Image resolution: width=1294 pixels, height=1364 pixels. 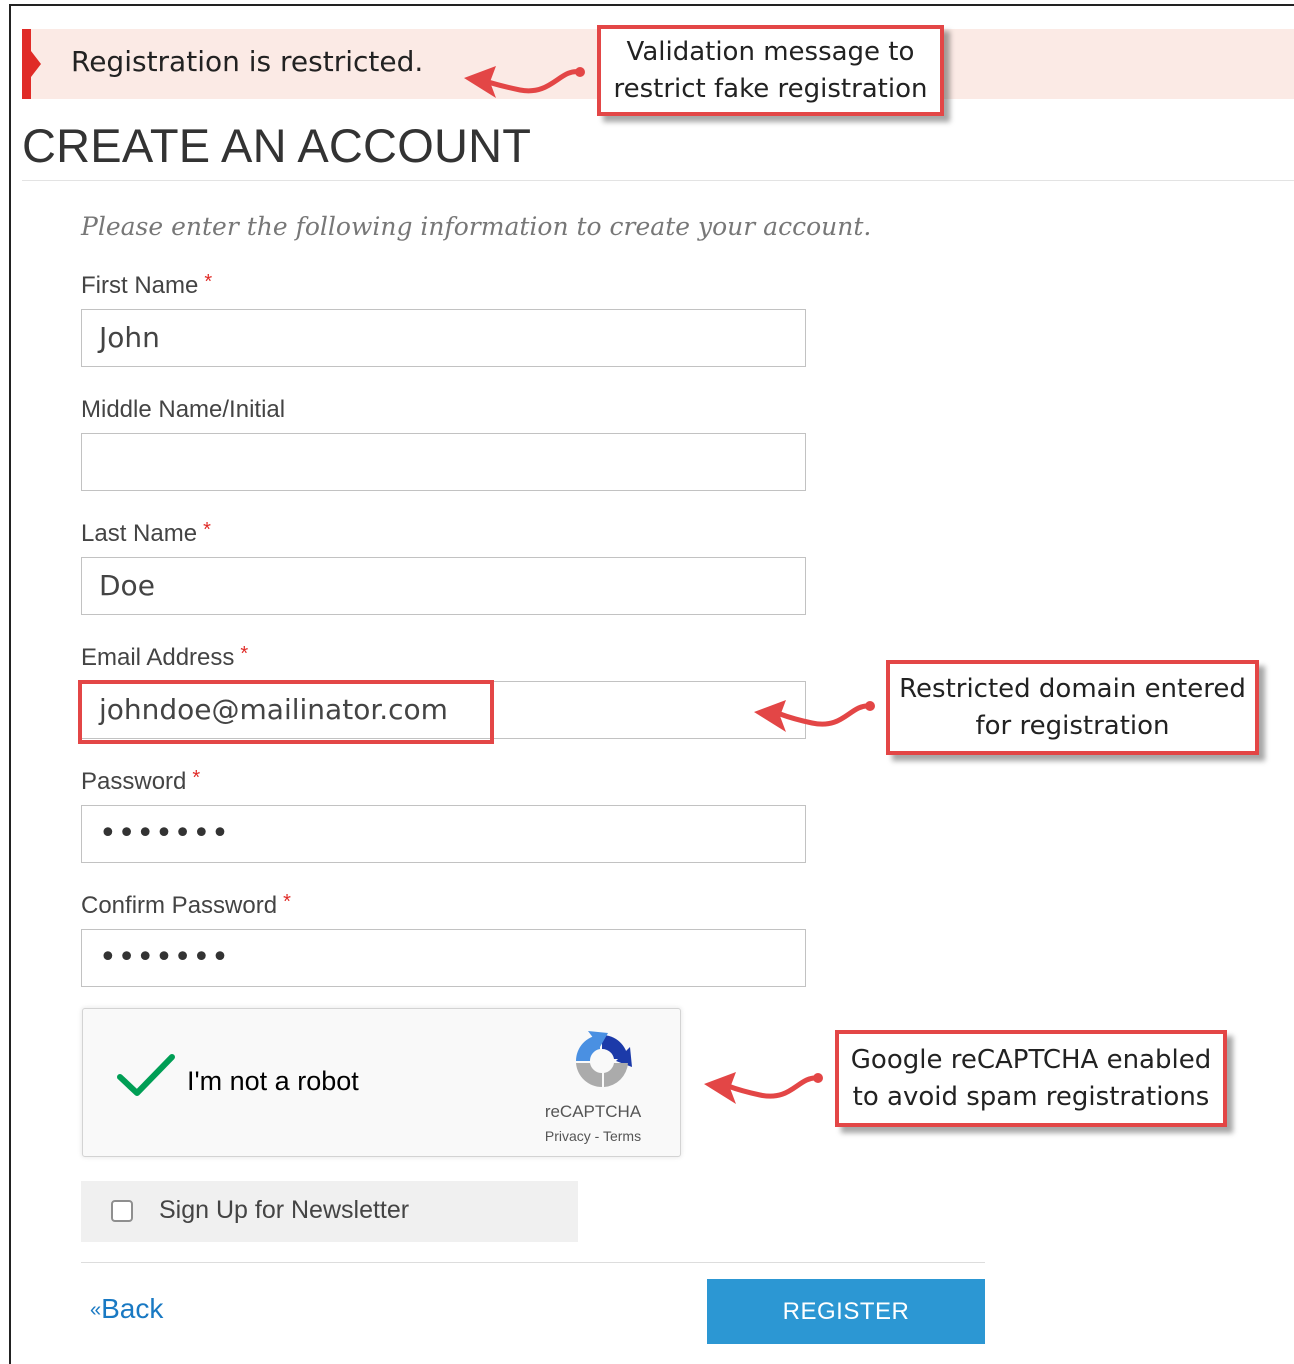 I want to click on confirm-password-label: Confirm Password *, so click(x=186, y=905).